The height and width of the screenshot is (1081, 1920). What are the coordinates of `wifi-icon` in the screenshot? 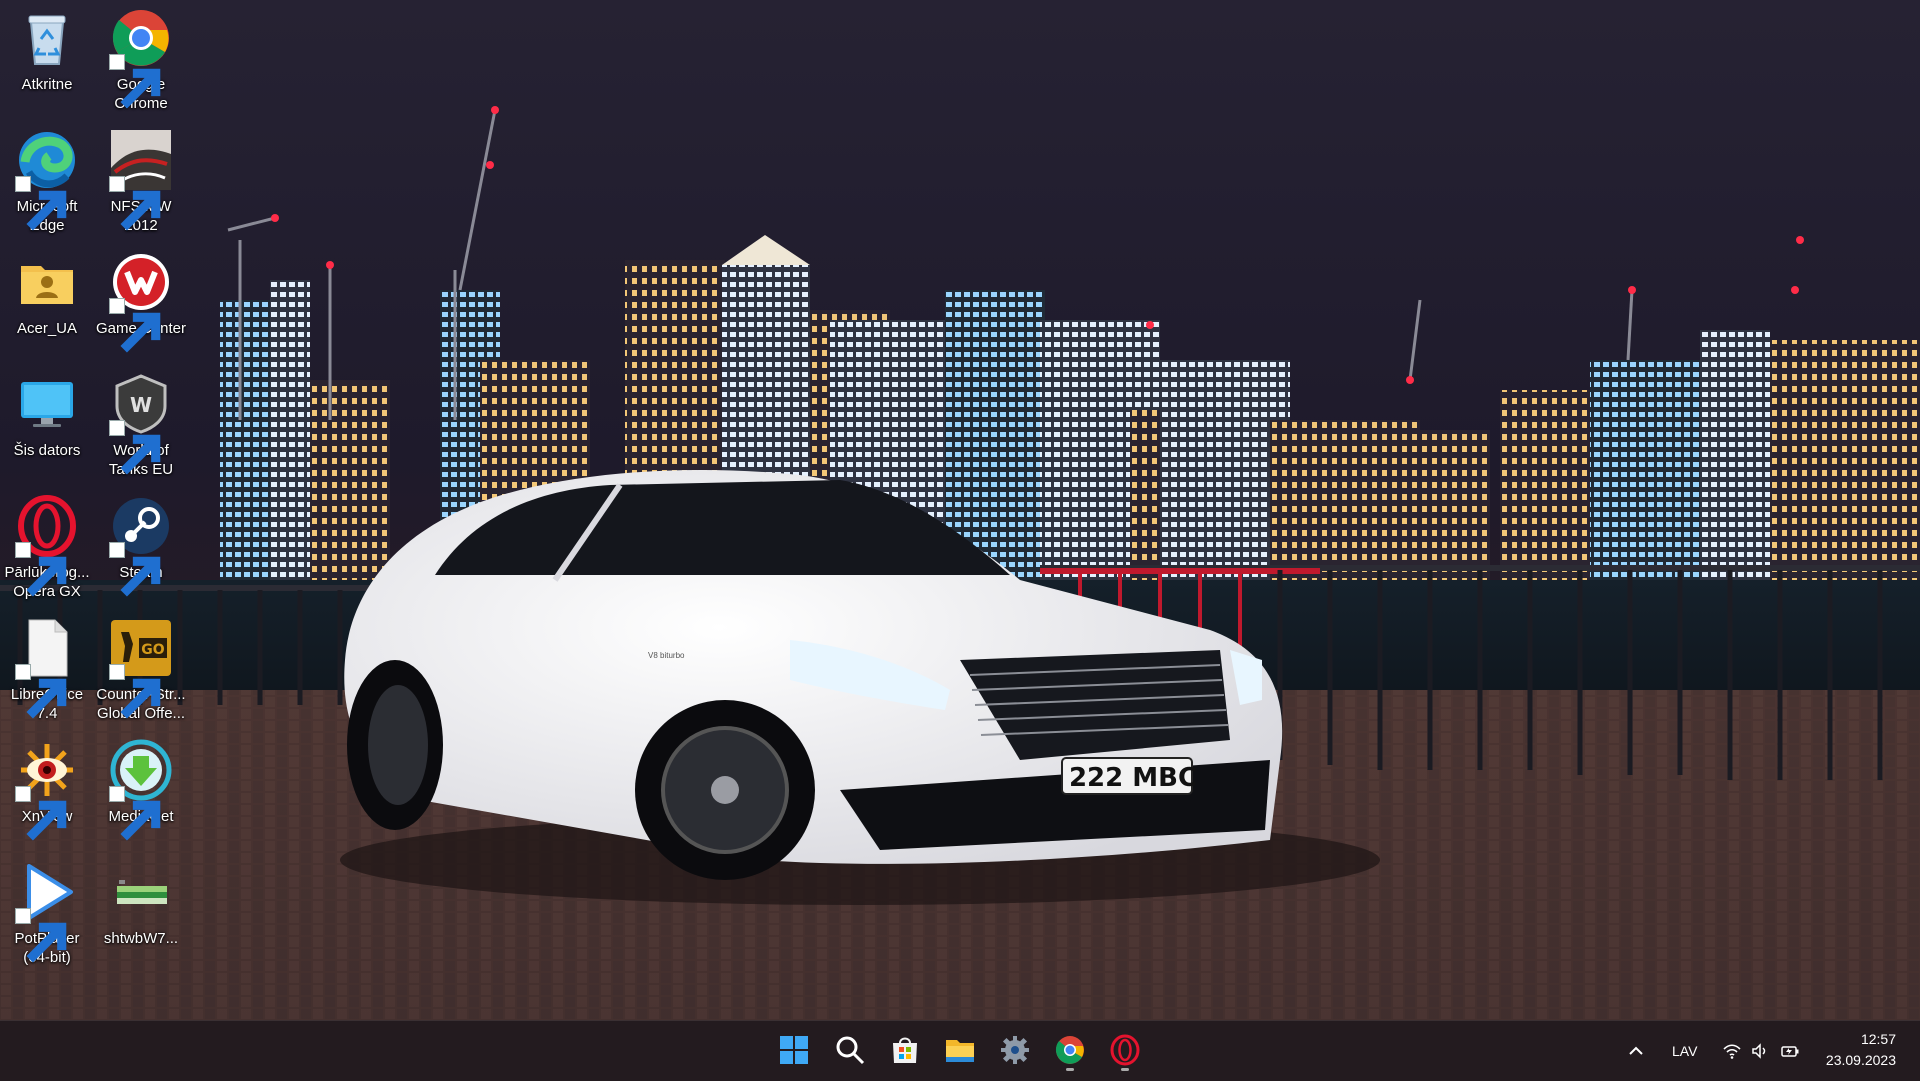 It's located at (1732, 1051).